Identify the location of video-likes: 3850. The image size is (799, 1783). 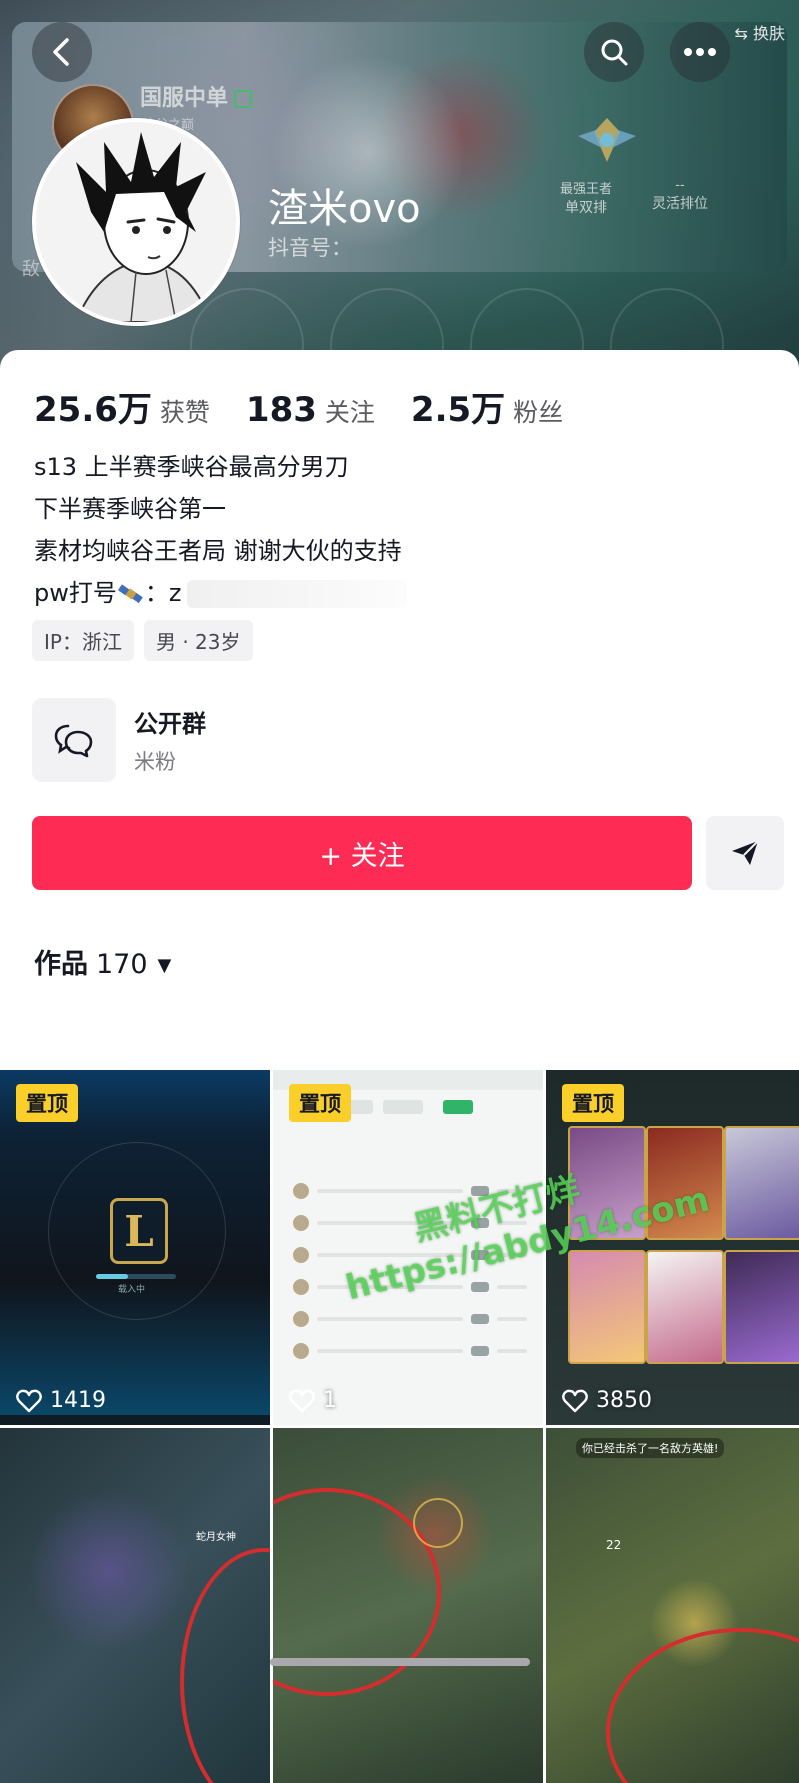
(607, 1400).